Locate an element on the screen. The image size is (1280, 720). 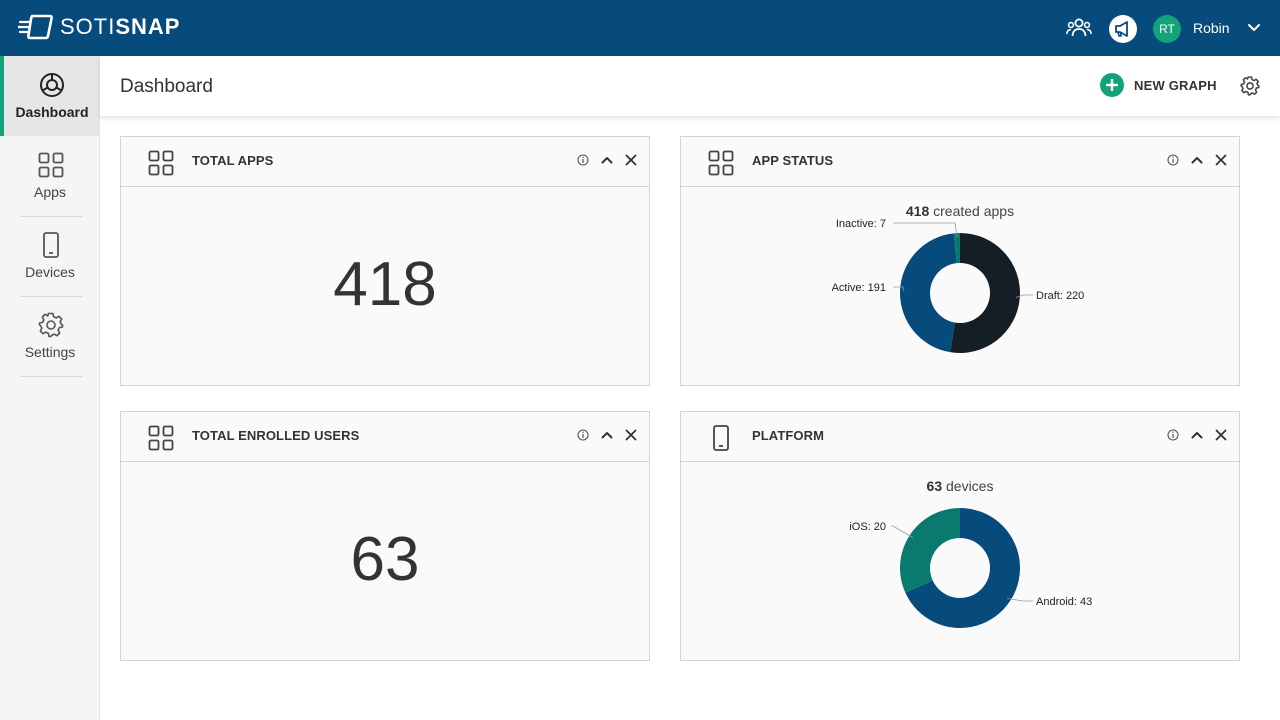
app-status-donut-chart: Draft: 220 Active: 191 Inactive: 7 is located at coordinates (958, 285).